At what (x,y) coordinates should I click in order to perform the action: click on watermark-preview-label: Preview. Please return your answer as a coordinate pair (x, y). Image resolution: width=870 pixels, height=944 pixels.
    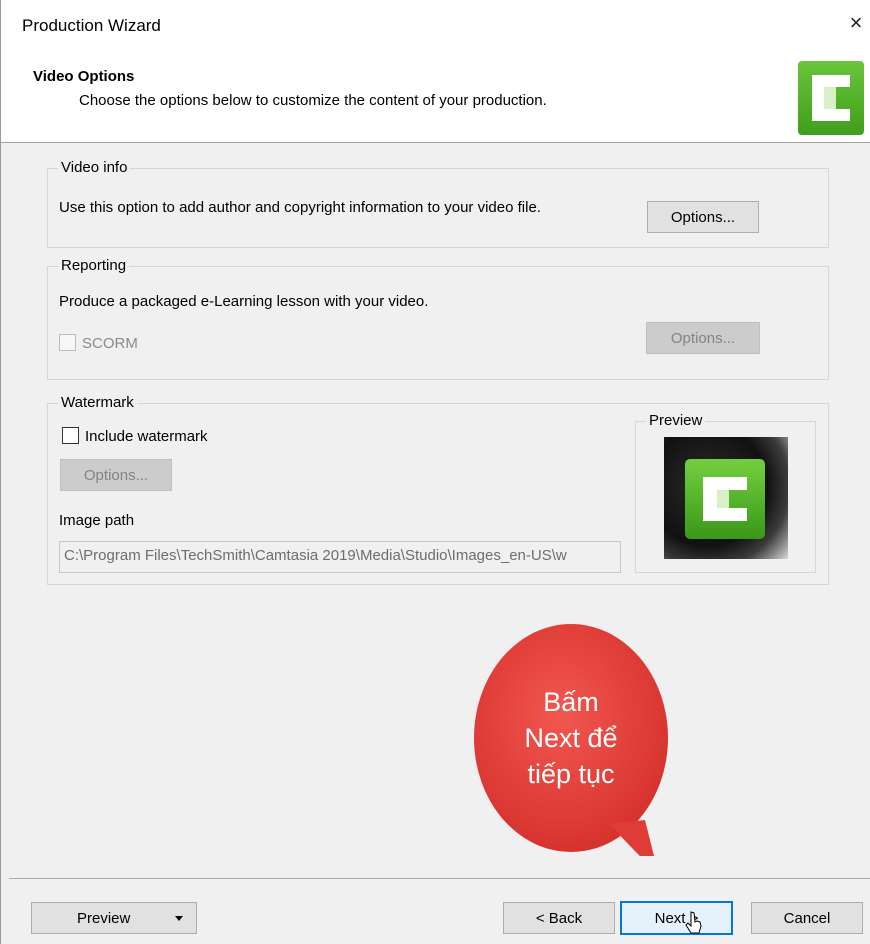
    Looking at the image, I should click on (676, 420).